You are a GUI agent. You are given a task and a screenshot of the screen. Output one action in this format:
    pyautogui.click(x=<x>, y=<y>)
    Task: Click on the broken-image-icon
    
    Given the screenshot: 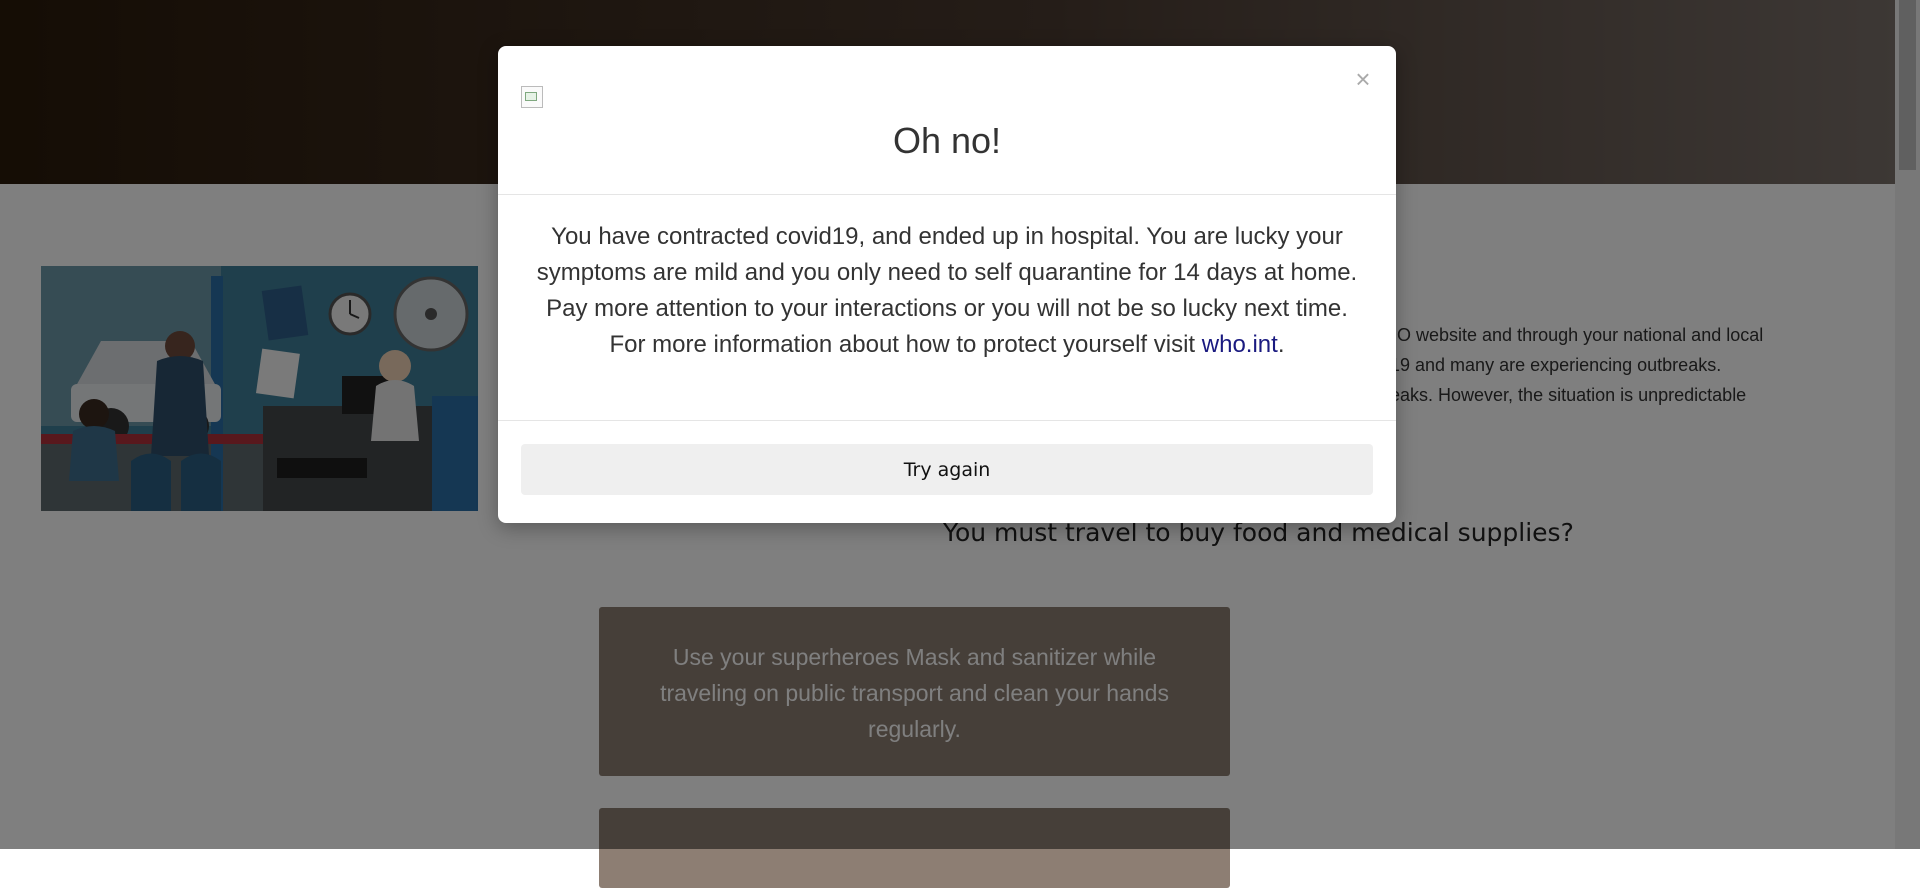 What is the action you would take?
    pyautogui.click(x=532, y=97)
    